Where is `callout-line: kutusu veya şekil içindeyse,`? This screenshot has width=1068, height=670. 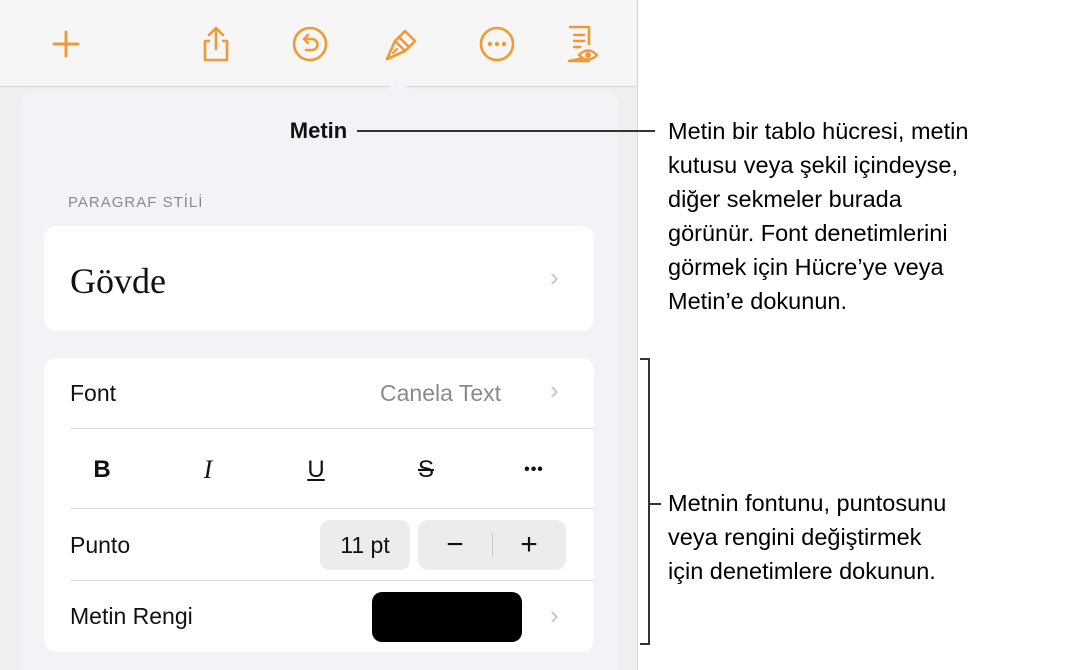
callout-line: kutusu veya şekil içindeyse, is located at coordinates (813, 165).